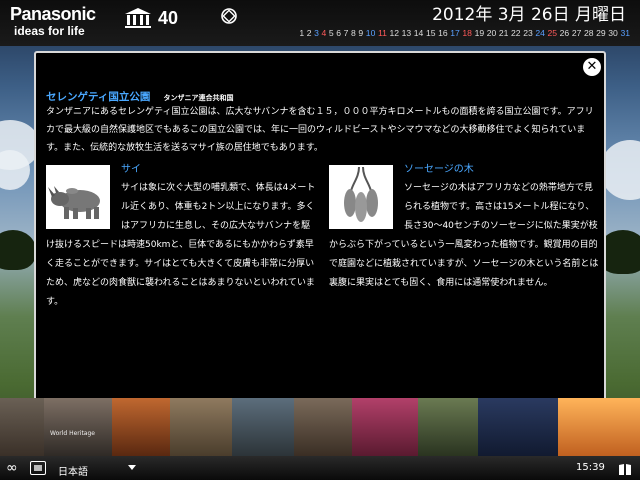 This screenshot has width=640, height=480. Describe the element at coordinates (492, 33) in the screenshot. I see `calendar-day: 20` at that location.